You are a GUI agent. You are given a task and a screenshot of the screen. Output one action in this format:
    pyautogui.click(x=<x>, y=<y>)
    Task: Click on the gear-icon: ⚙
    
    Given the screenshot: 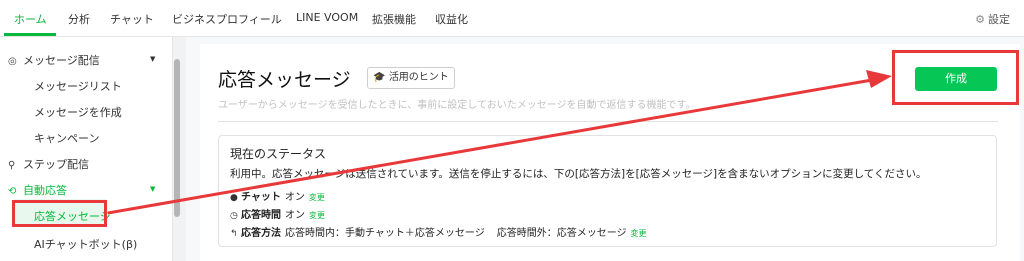 What is the action you would take?
    pyautogui.click(x=980, y=19)
    